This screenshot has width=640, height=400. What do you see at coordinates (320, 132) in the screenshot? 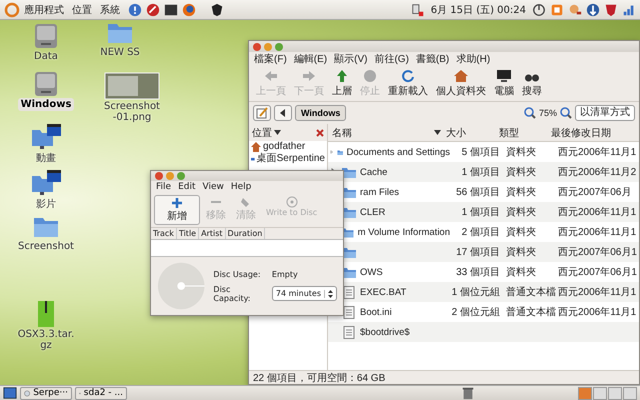
I see `close-icon` at bounding box center [320, 132].